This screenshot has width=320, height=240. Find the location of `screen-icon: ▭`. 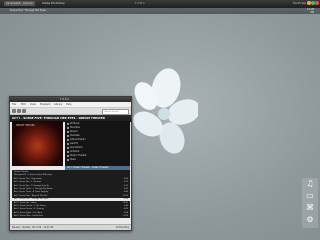

screen-icon: ▭ is located at coordinates (310, 196).